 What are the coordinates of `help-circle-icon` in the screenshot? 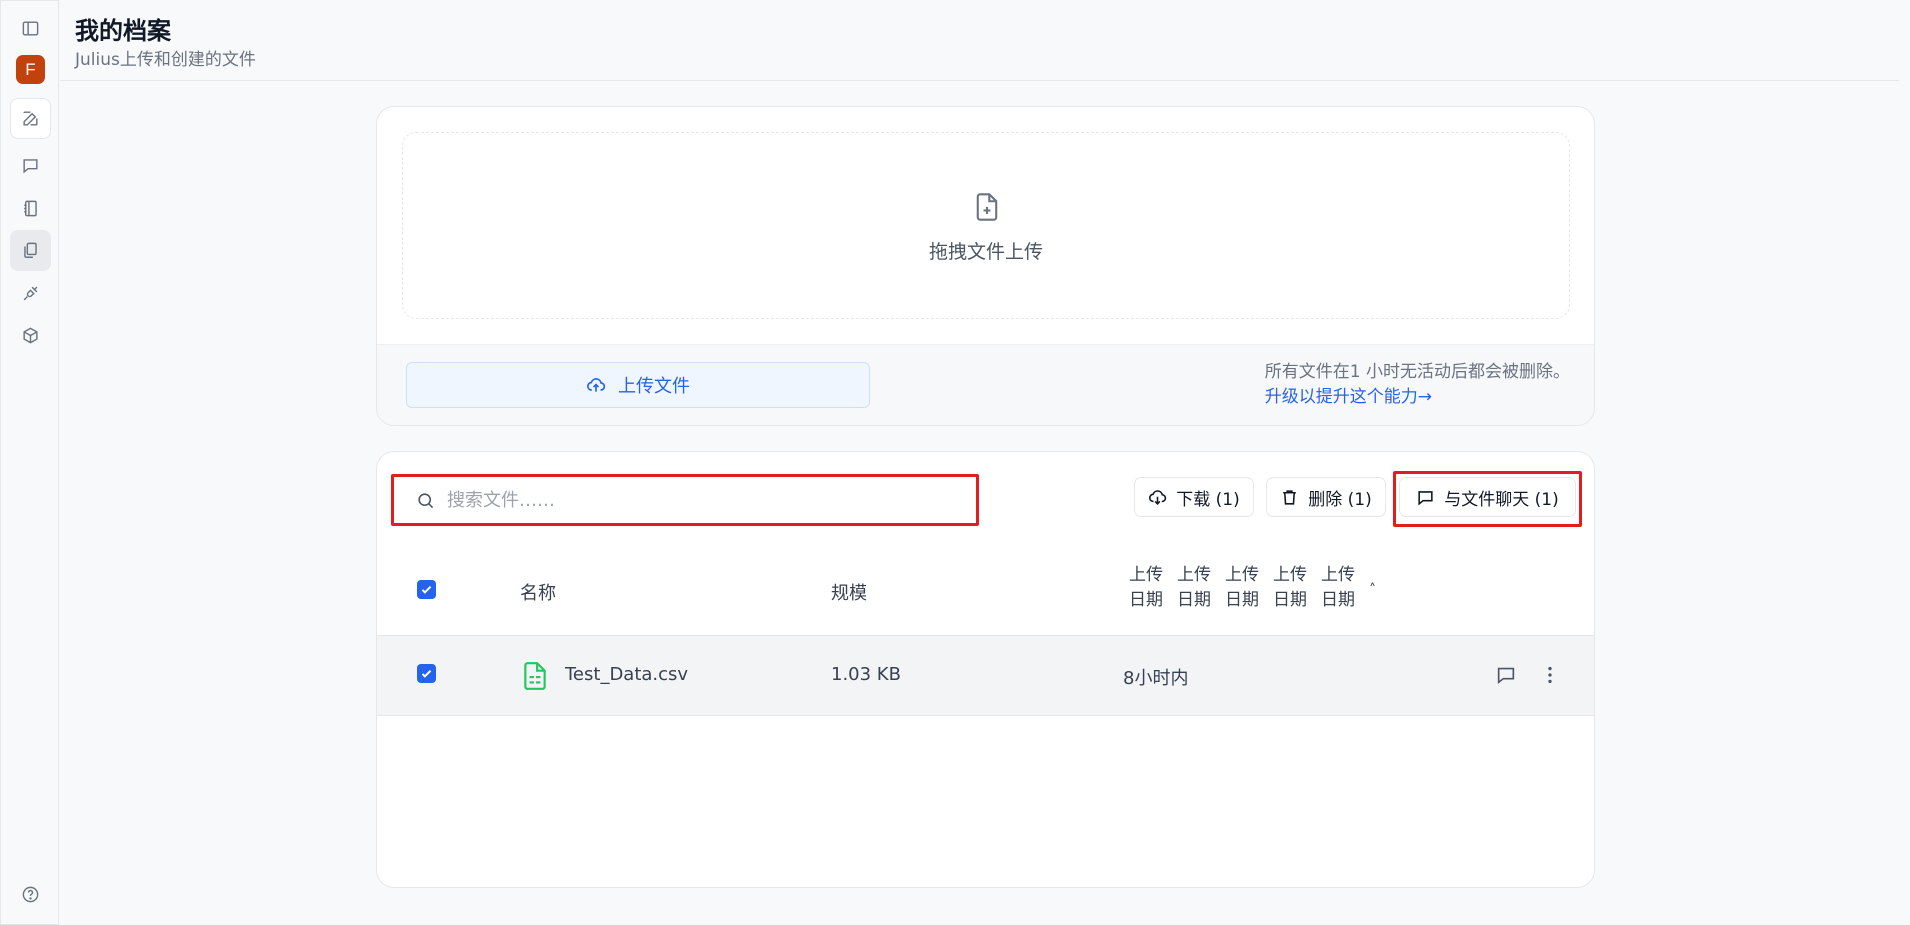 It's located at (30, 894).